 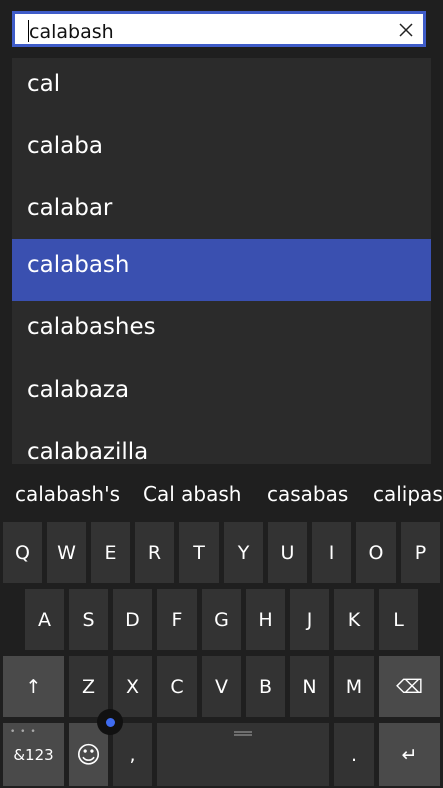 What do you see at coordinates (221, 395) in the screenshot?
I see `suggestion-item: calabaza` at bounding box center [221, 395].